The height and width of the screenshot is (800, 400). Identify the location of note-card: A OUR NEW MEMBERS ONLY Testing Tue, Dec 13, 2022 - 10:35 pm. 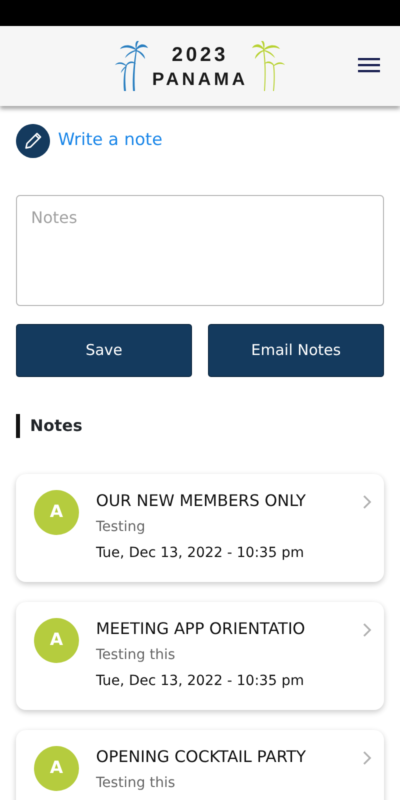
(200, 528).